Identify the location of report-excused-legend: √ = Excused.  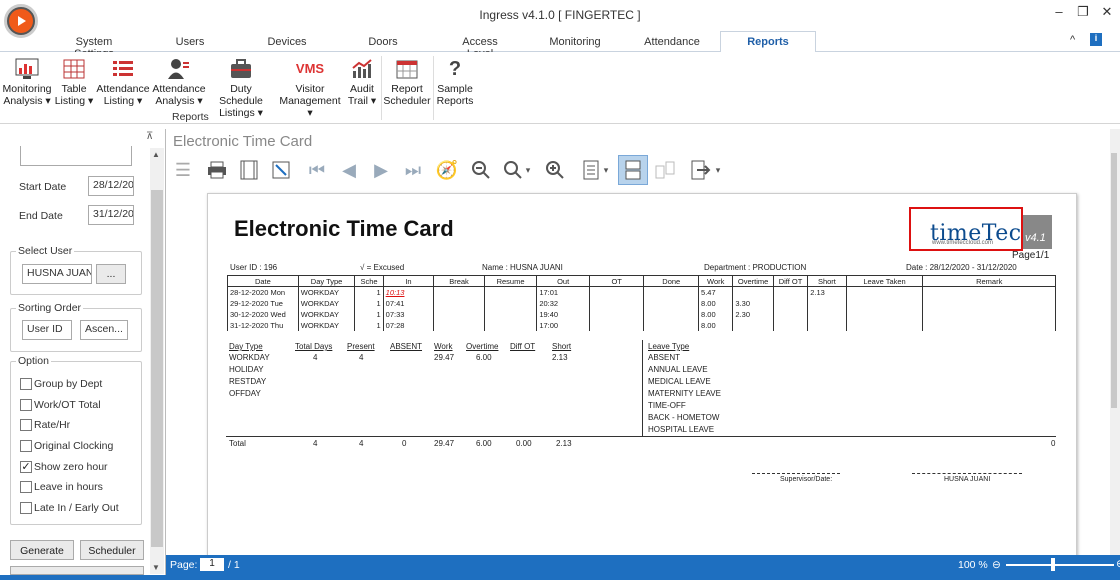
(382, 267).